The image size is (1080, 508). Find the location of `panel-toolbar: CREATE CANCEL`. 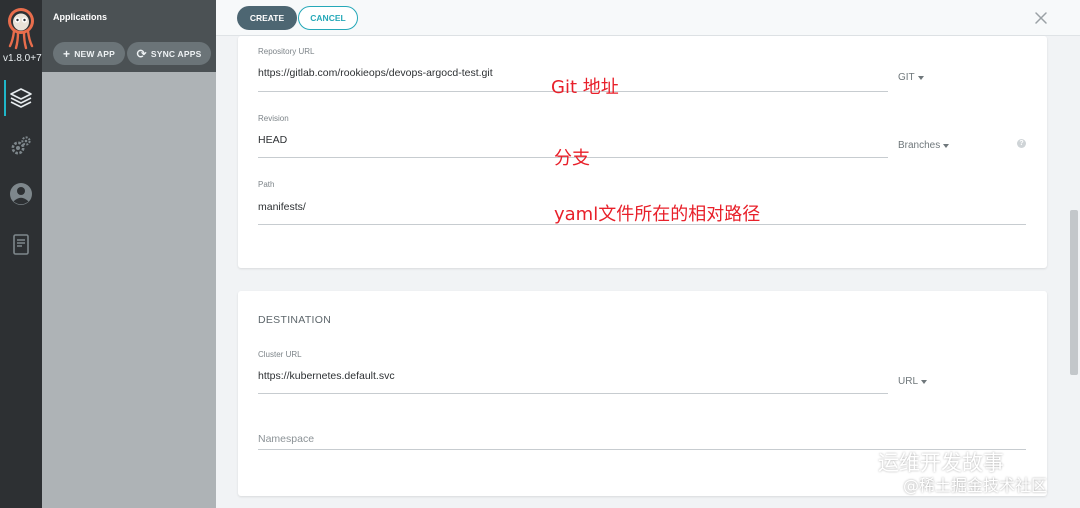

panel-toolbar: CREATE CANCEL is located at coordinates (648, 18).